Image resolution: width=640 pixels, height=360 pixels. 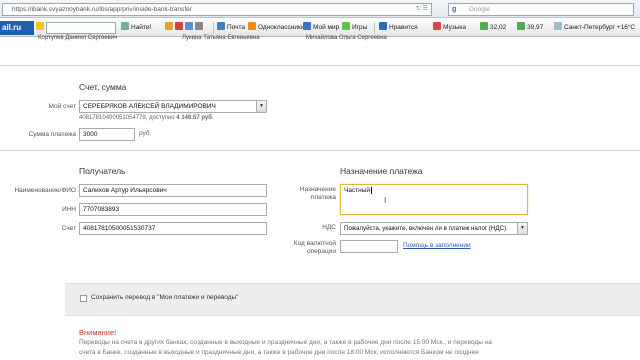 I want to click on eur-rate: 39,97, so click(x=530, y=28).